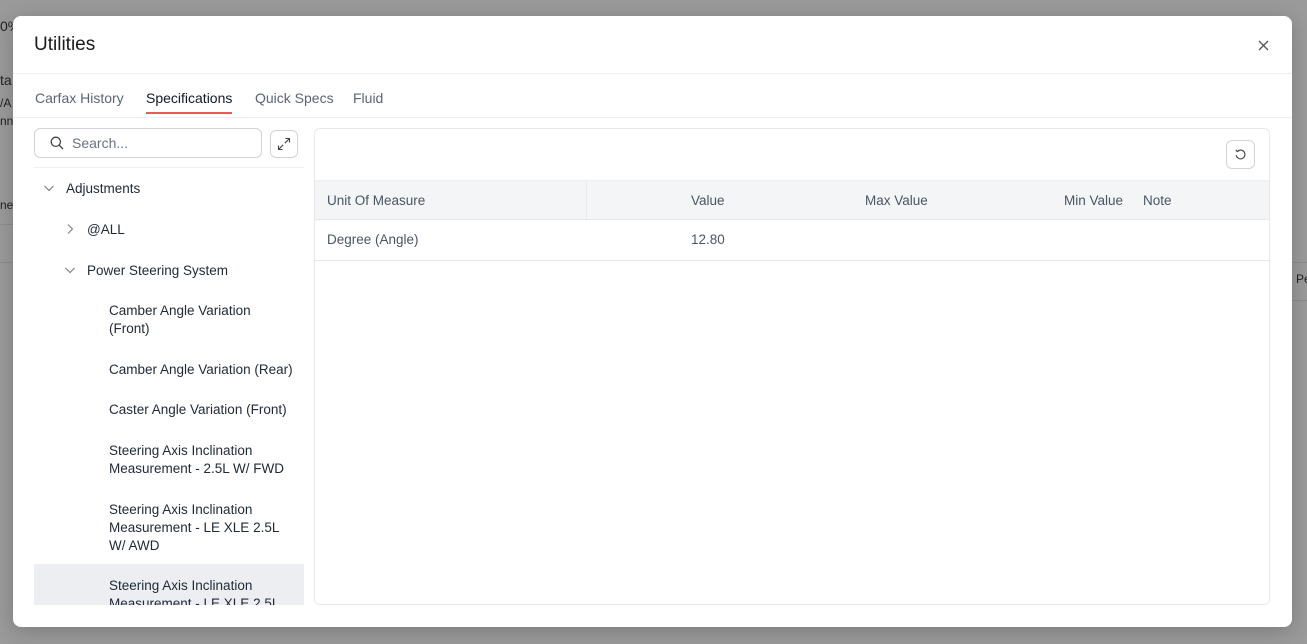 This screenshot has width=1307, height=644. I want to click on column-header-unit: Unit Of Measure, so click(376, 200).